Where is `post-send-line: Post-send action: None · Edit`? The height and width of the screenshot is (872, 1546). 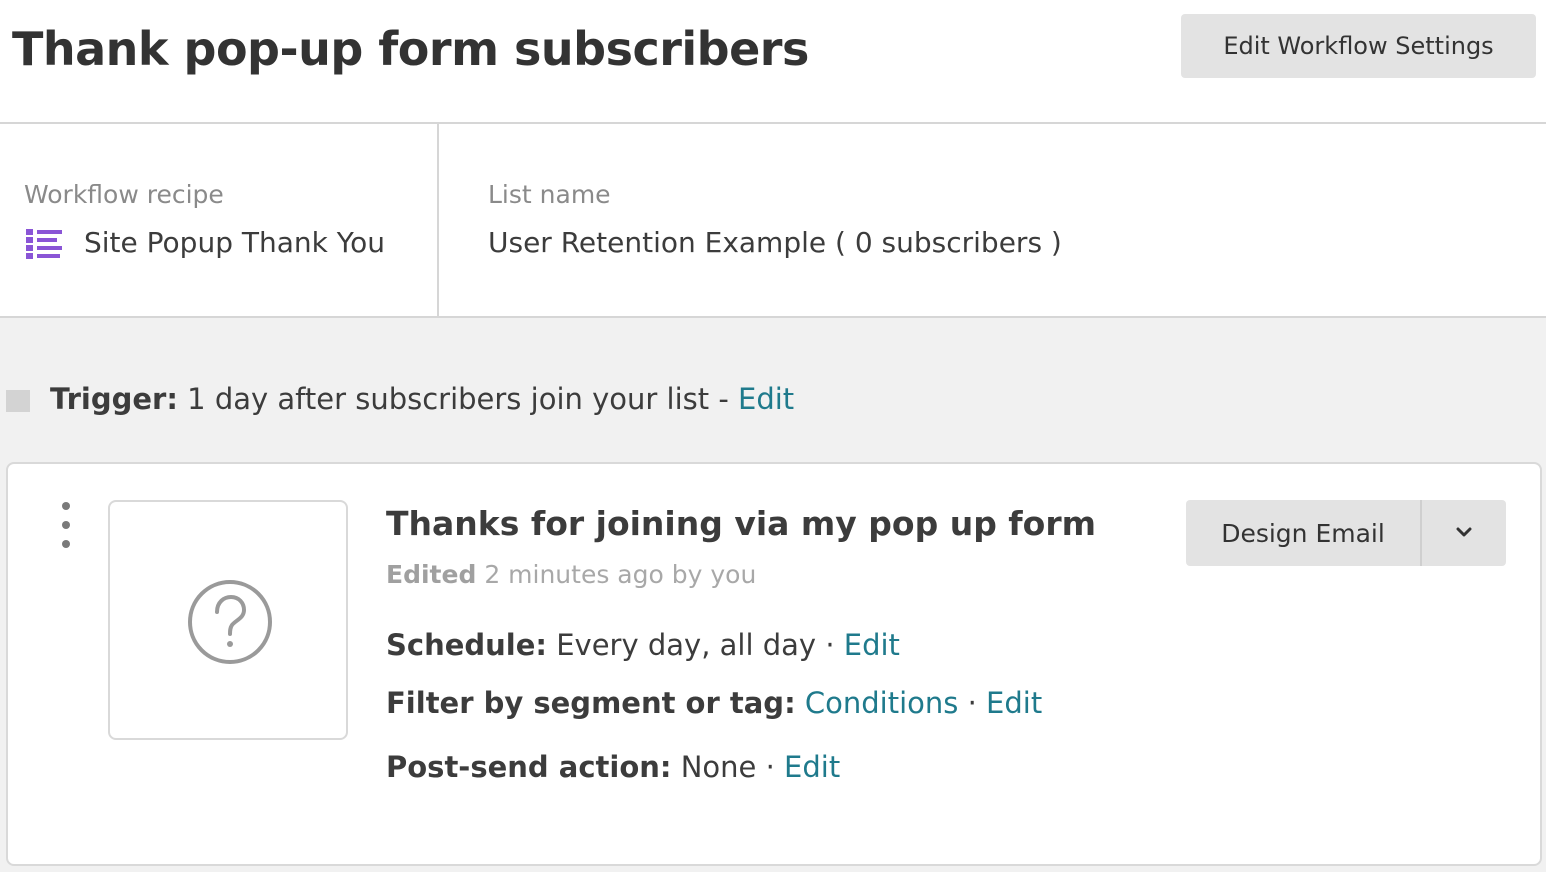
post-send-line: Post-send action: None · Edit is located at coordinates (613, 767).